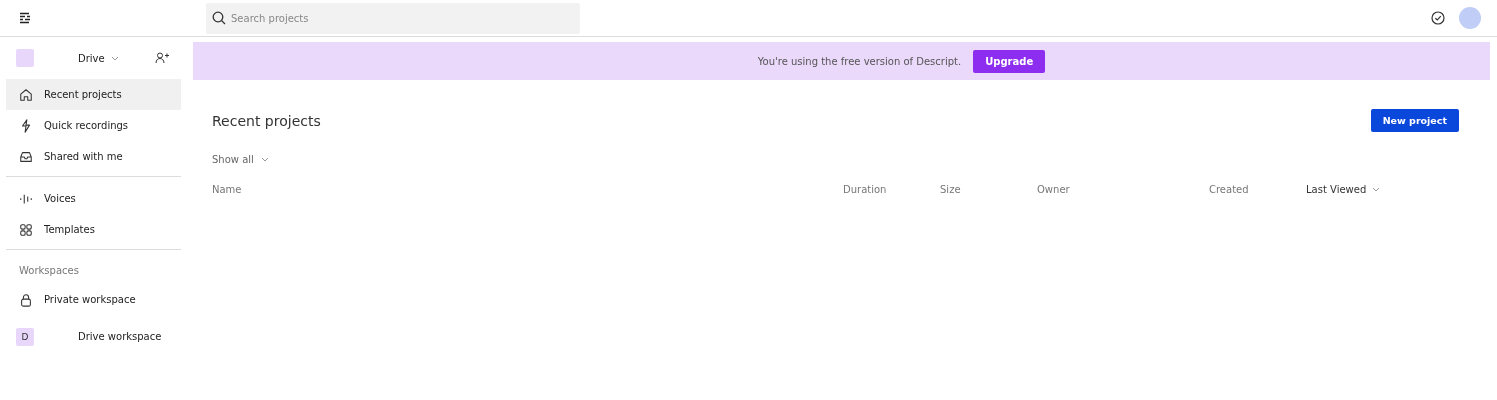 The height and width of the screenshot is (400, 1497). I want to click on grid-icon, so click(26, 229).